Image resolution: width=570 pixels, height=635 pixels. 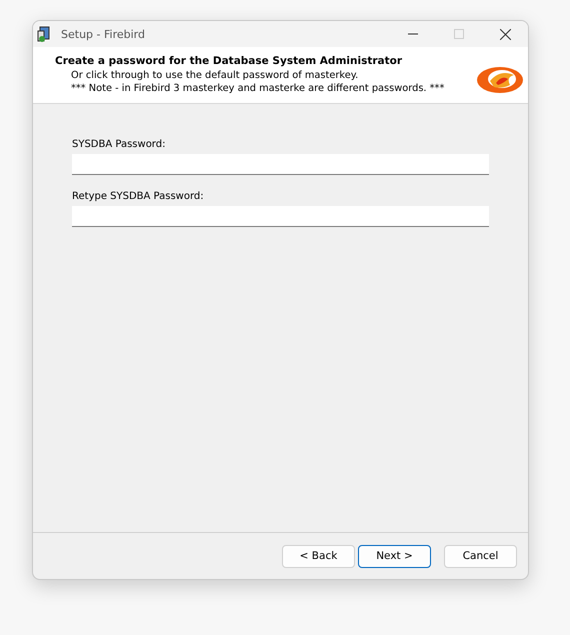 I want to click on dialog-button: < Back, so click(x=318, y=556).